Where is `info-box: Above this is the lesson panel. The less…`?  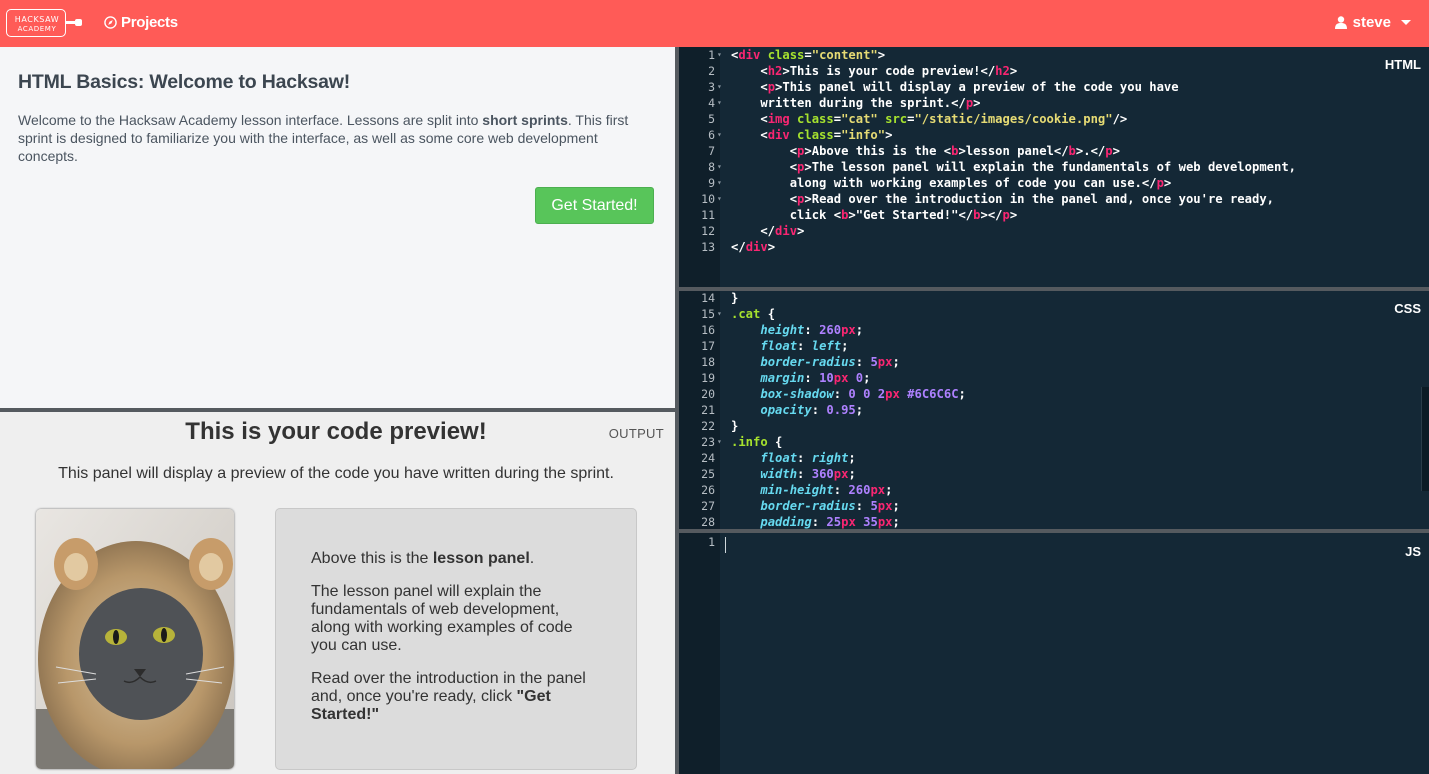 info-box: Above this is the lesson panel. The less… is located at coordinates (456, 639).